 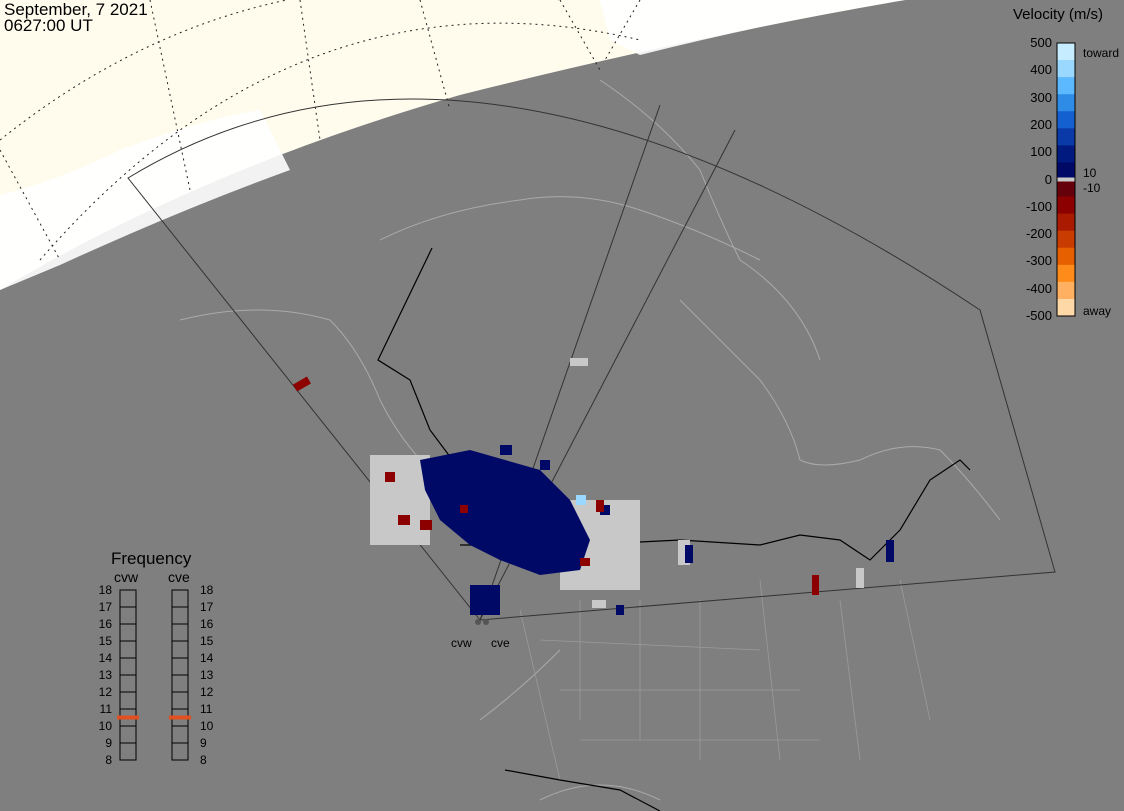 I want to click on frequency-scale-label-left: 8, so click(x=108, y=760).